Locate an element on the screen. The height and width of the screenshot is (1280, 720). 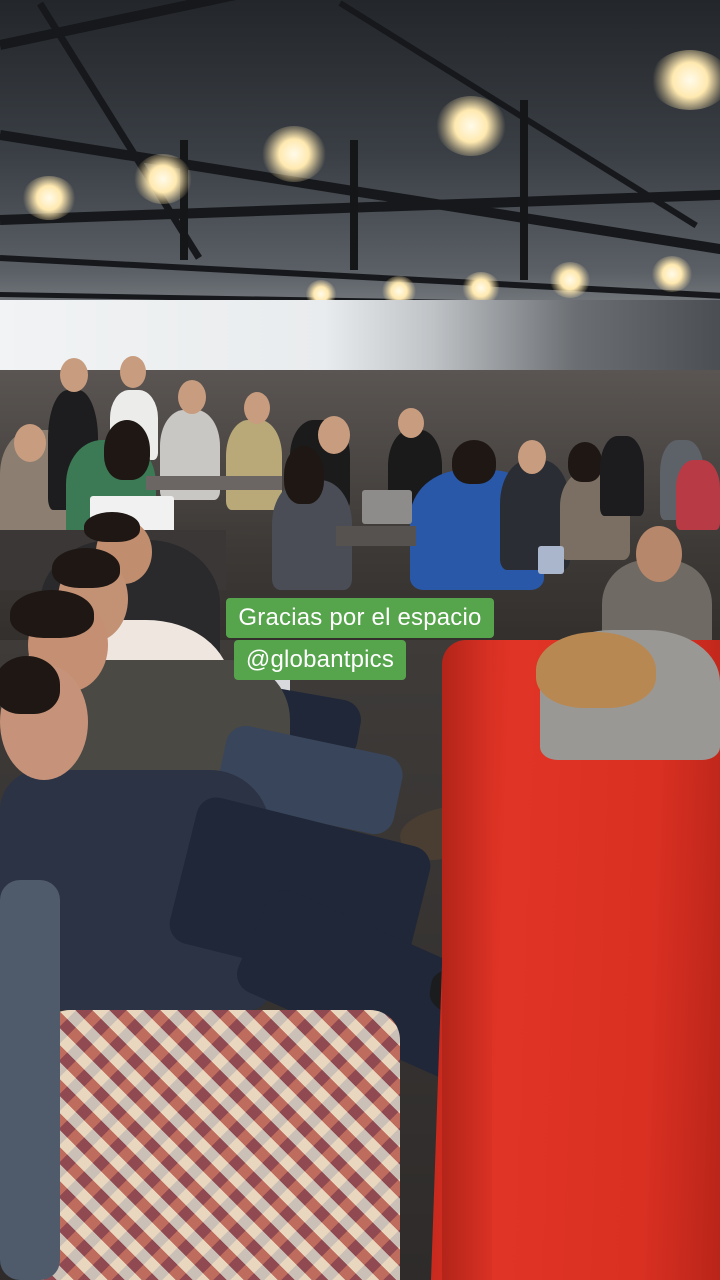
caption-line-1: Gracias por el espacio is located at coordinates (360, 618).